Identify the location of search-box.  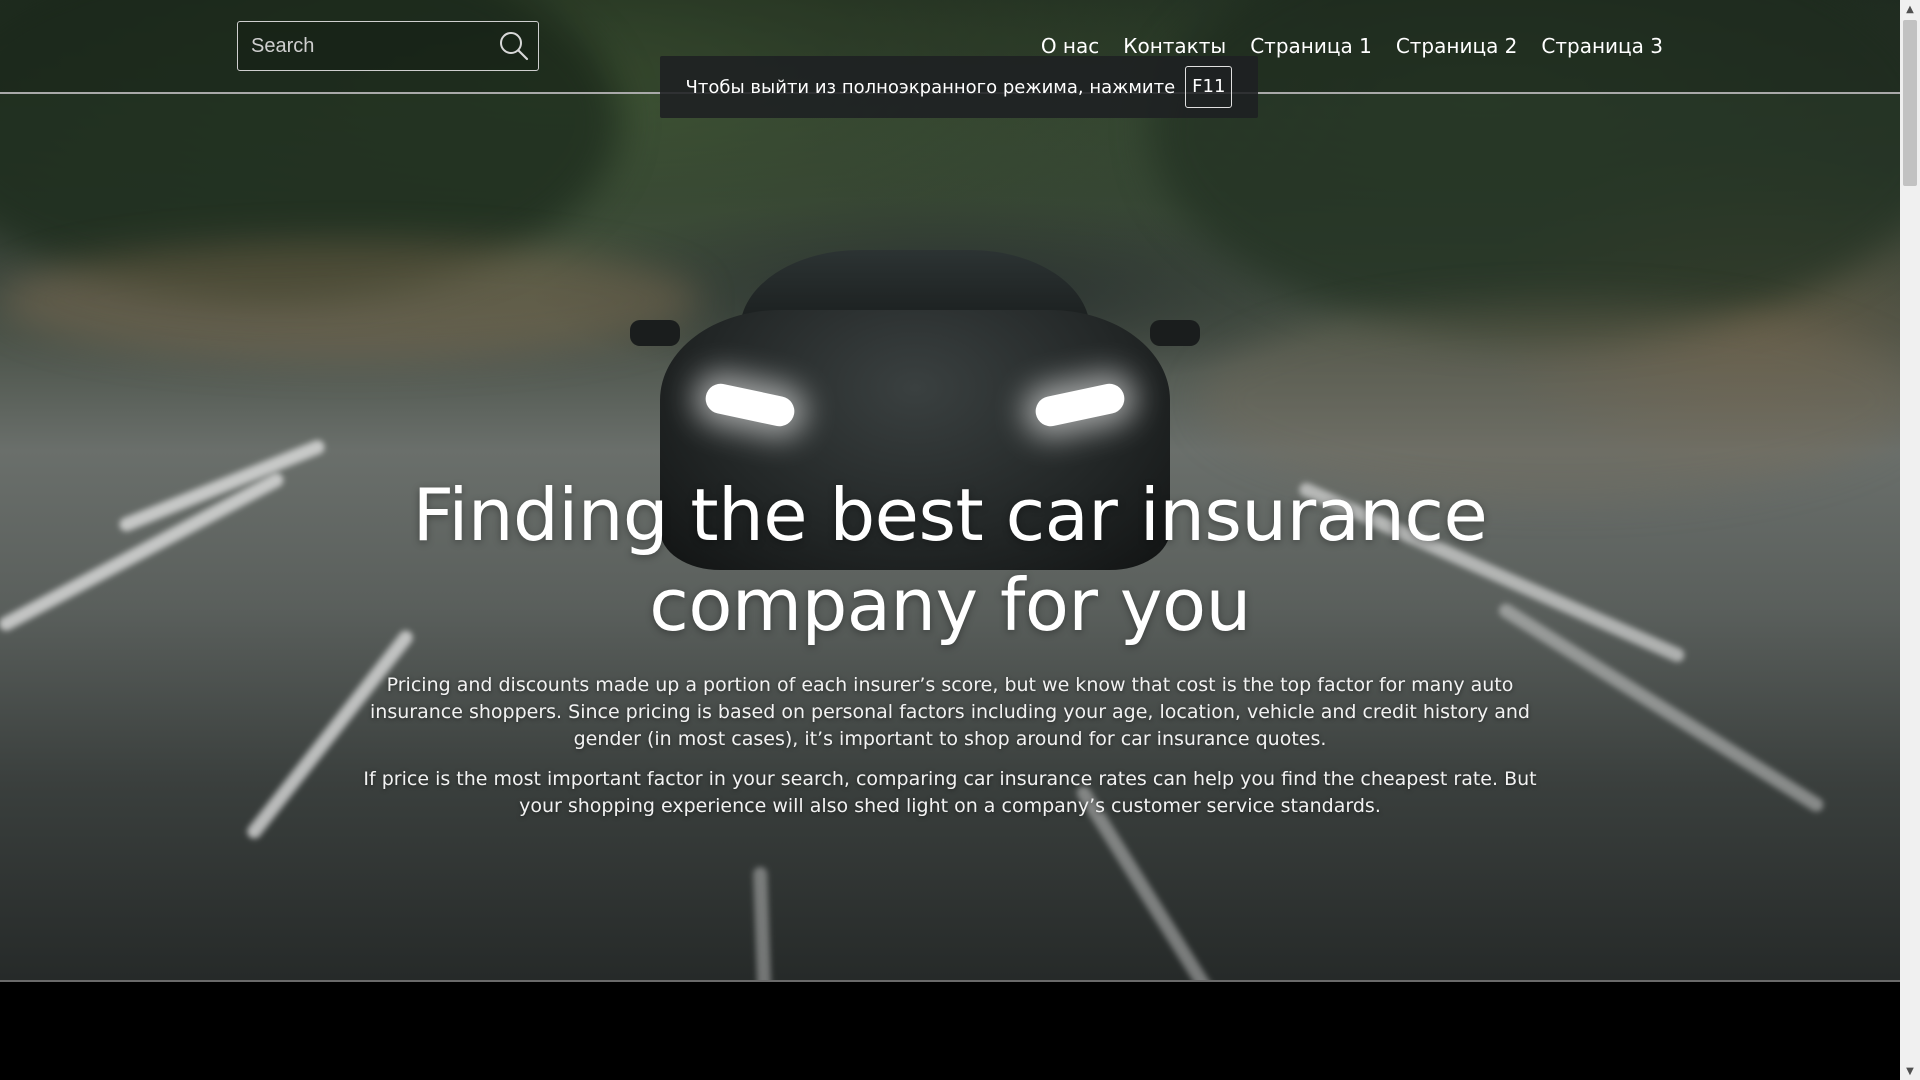
(388, 46).